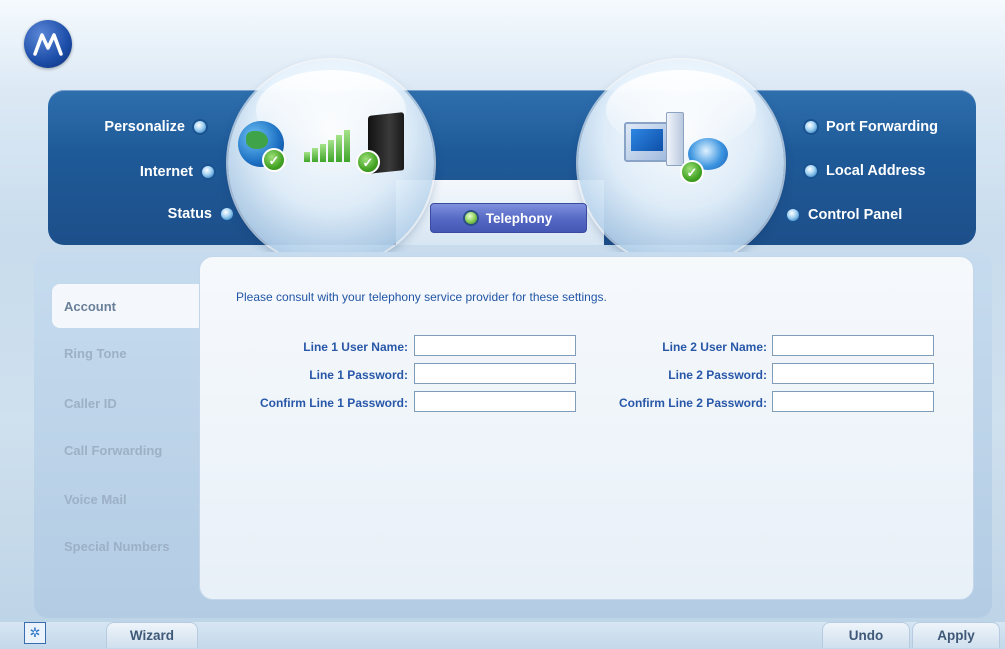  I want to click on undo-button: Undo, so click(866, 635).